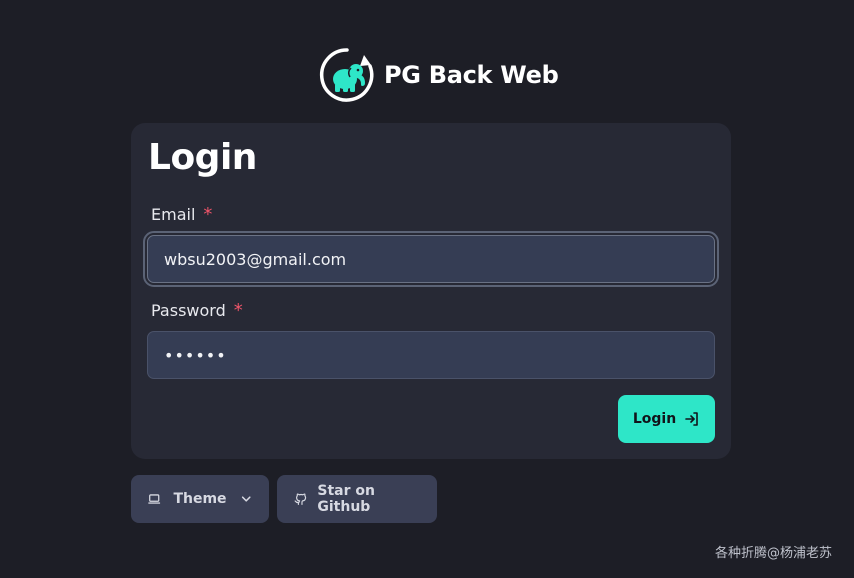  What do you see at coordinates (346, 75) in the screenshot?
I see `elephant-refresh-icon` at bounding box center [346, 75].